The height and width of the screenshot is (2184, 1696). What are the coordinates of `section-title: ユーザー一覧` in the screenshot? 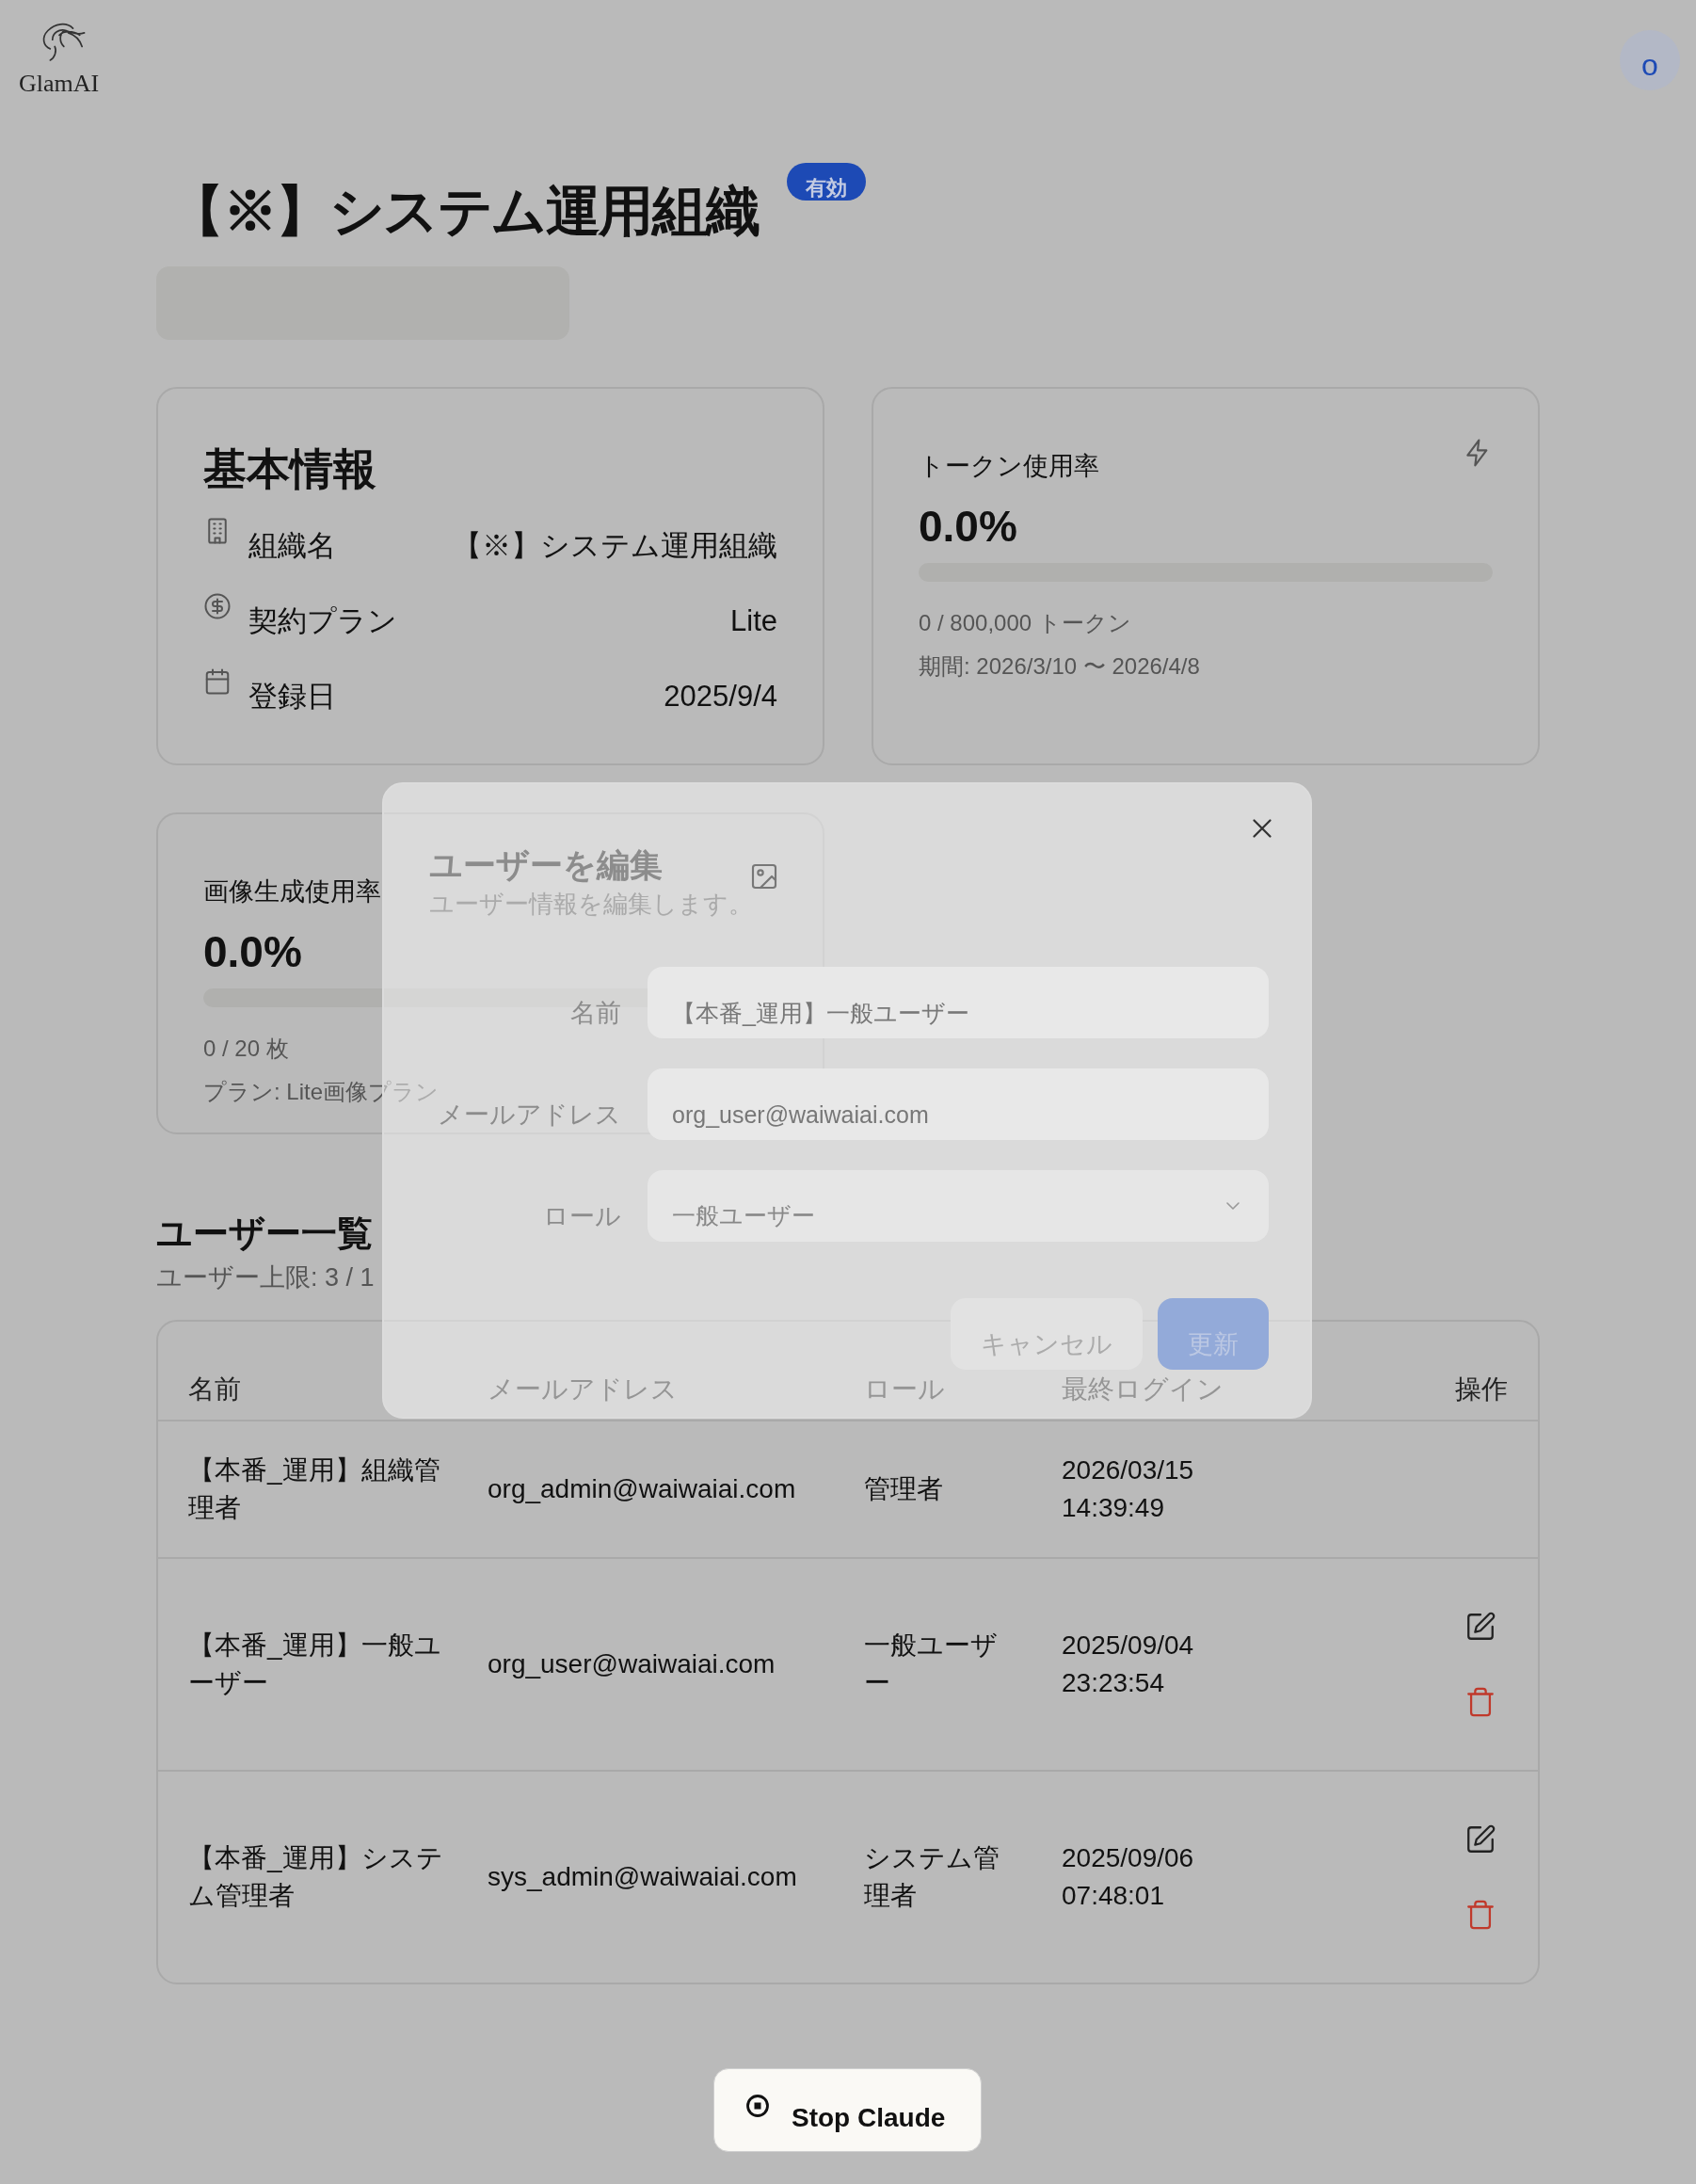 It's located at (264, 1233).